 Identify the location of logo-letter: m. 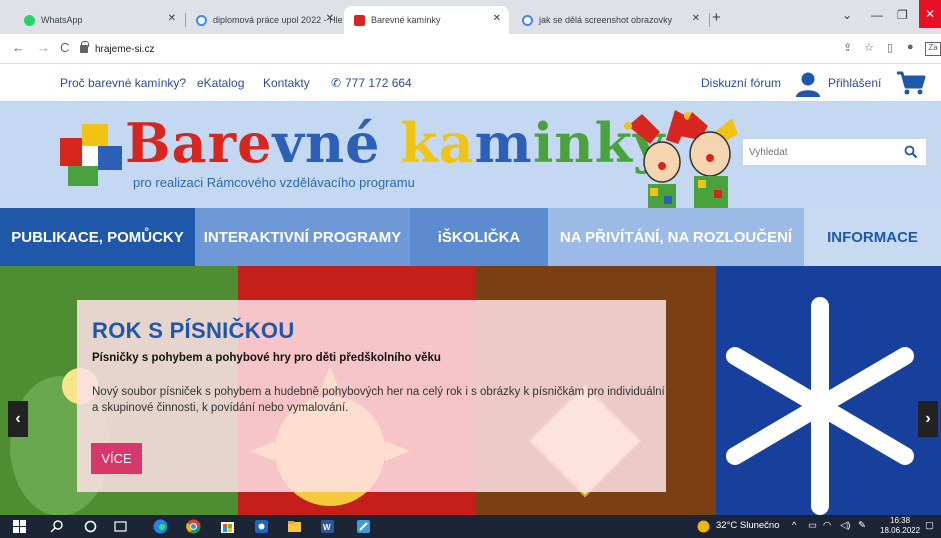
(503, 143).